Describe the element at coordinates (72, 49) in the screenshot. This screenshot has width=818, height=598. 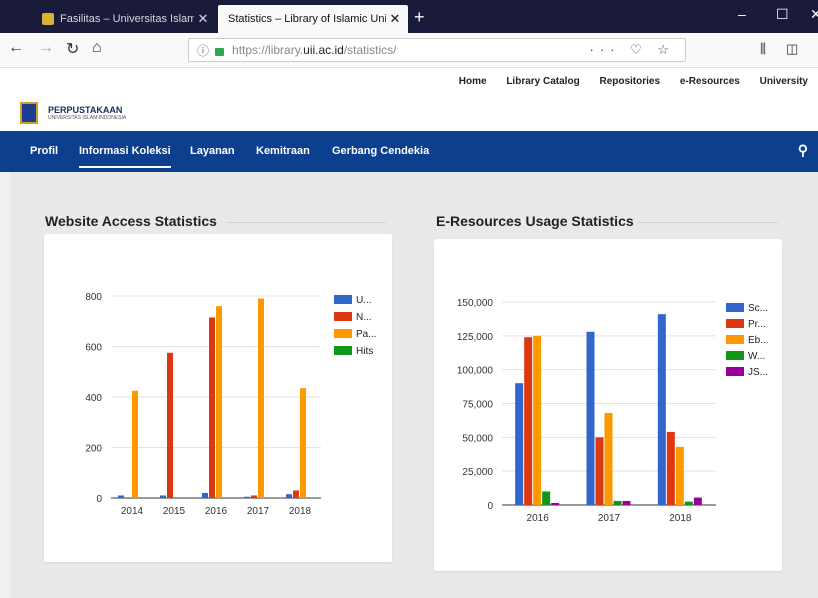
I see `reload-icon: ↻` at that location.